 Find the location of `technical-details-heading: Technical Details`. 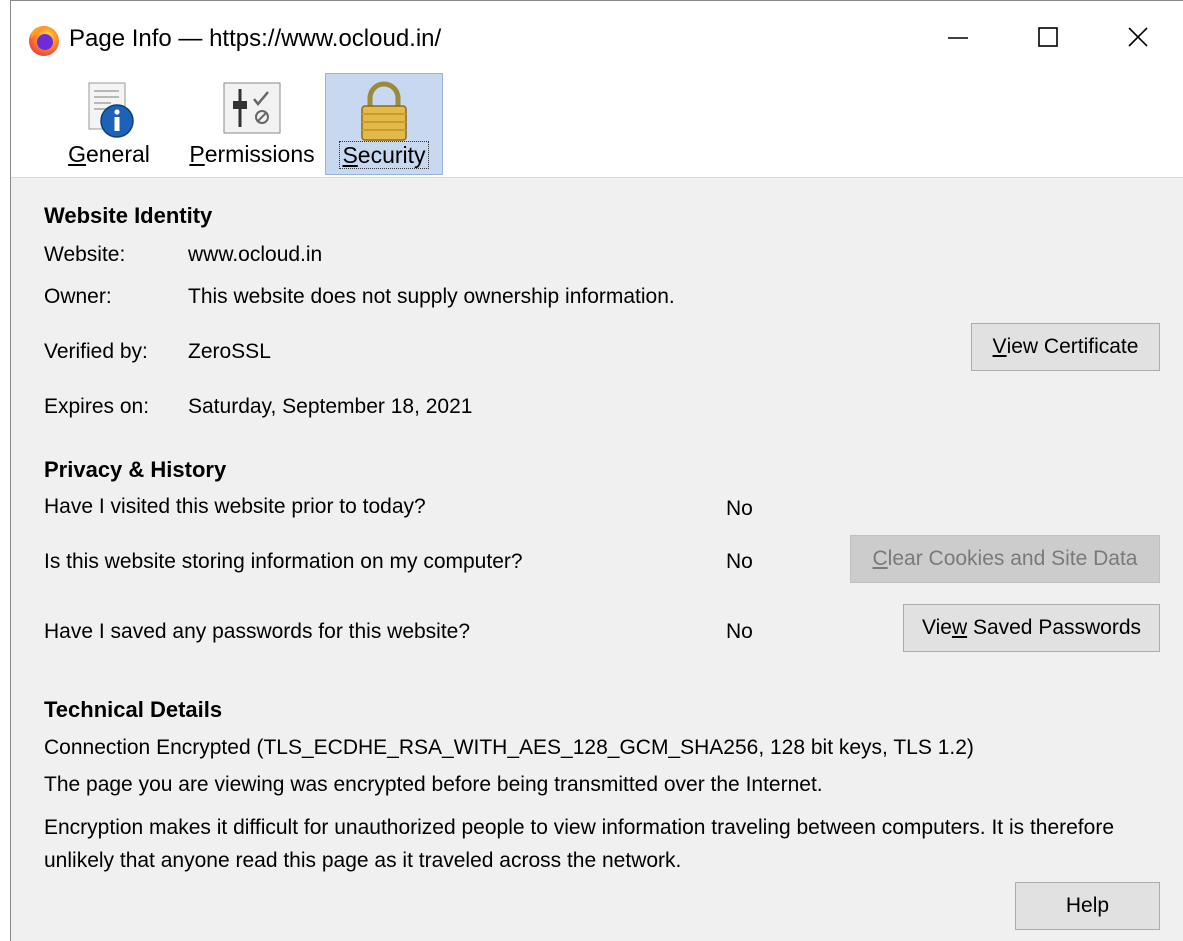

technical-details-heading: Technical Details is located at coordinates (133, 709).